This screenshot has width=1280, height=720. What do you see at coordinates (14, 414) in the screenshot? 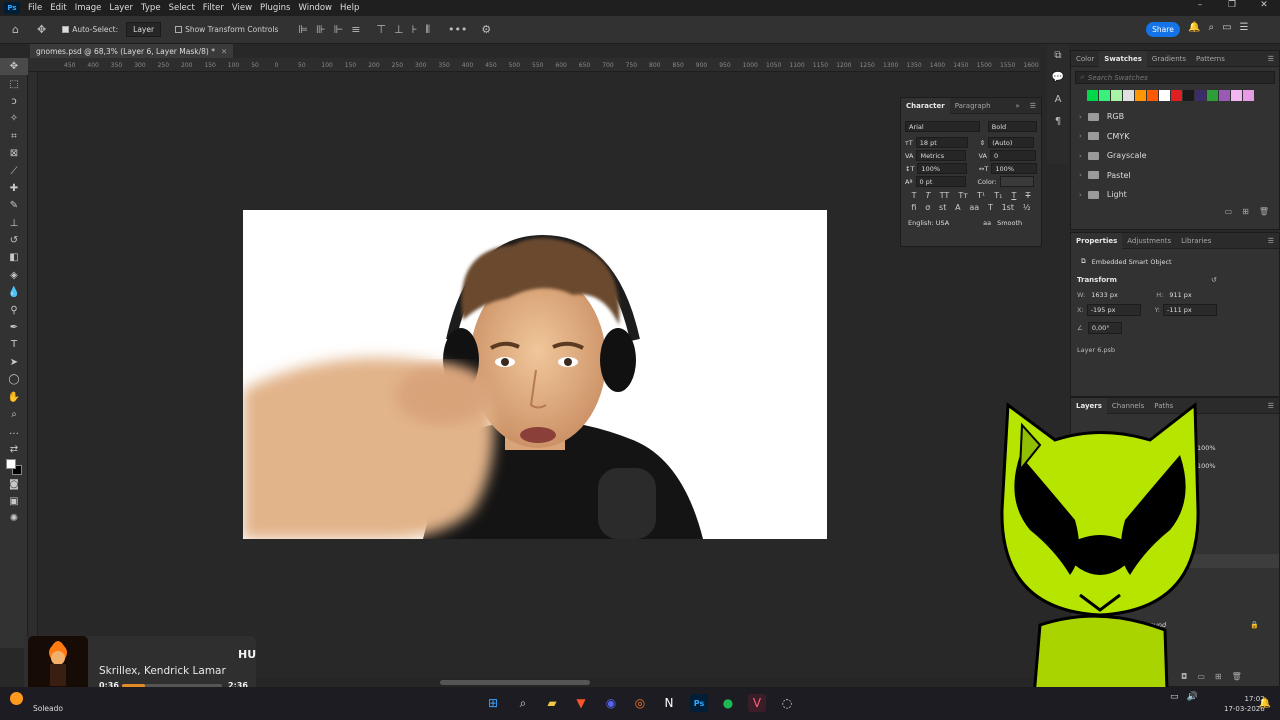
I see `zoom-tool-icon: ⌕` at bounding box center [14, 414].